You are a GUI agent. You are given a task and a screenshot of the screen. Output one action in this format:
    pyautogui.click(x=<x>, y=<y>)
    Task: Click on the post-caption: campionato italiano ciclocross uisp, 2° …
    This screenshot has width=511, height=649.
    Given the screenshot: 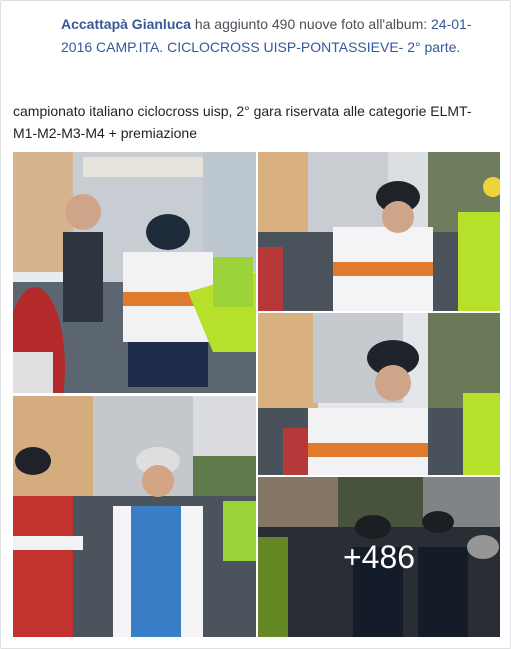 What is the action you would take?
    pyautogui.click(x=242, y=122)
    